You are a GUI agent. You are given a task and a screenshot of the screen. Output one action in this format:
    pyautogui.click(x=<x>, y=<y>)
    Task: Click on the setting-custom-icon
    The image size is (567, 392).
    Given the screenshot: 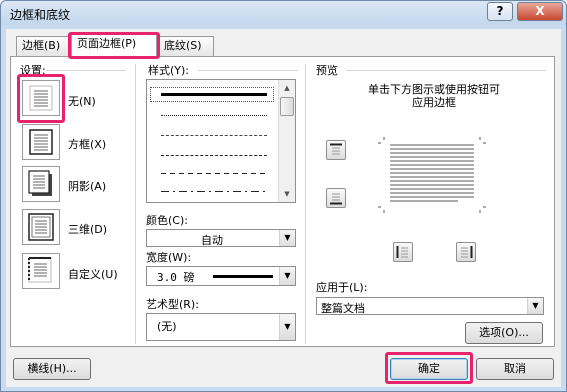 What is the action you would take?
    pyautogui.click(x=40, y=270)
    